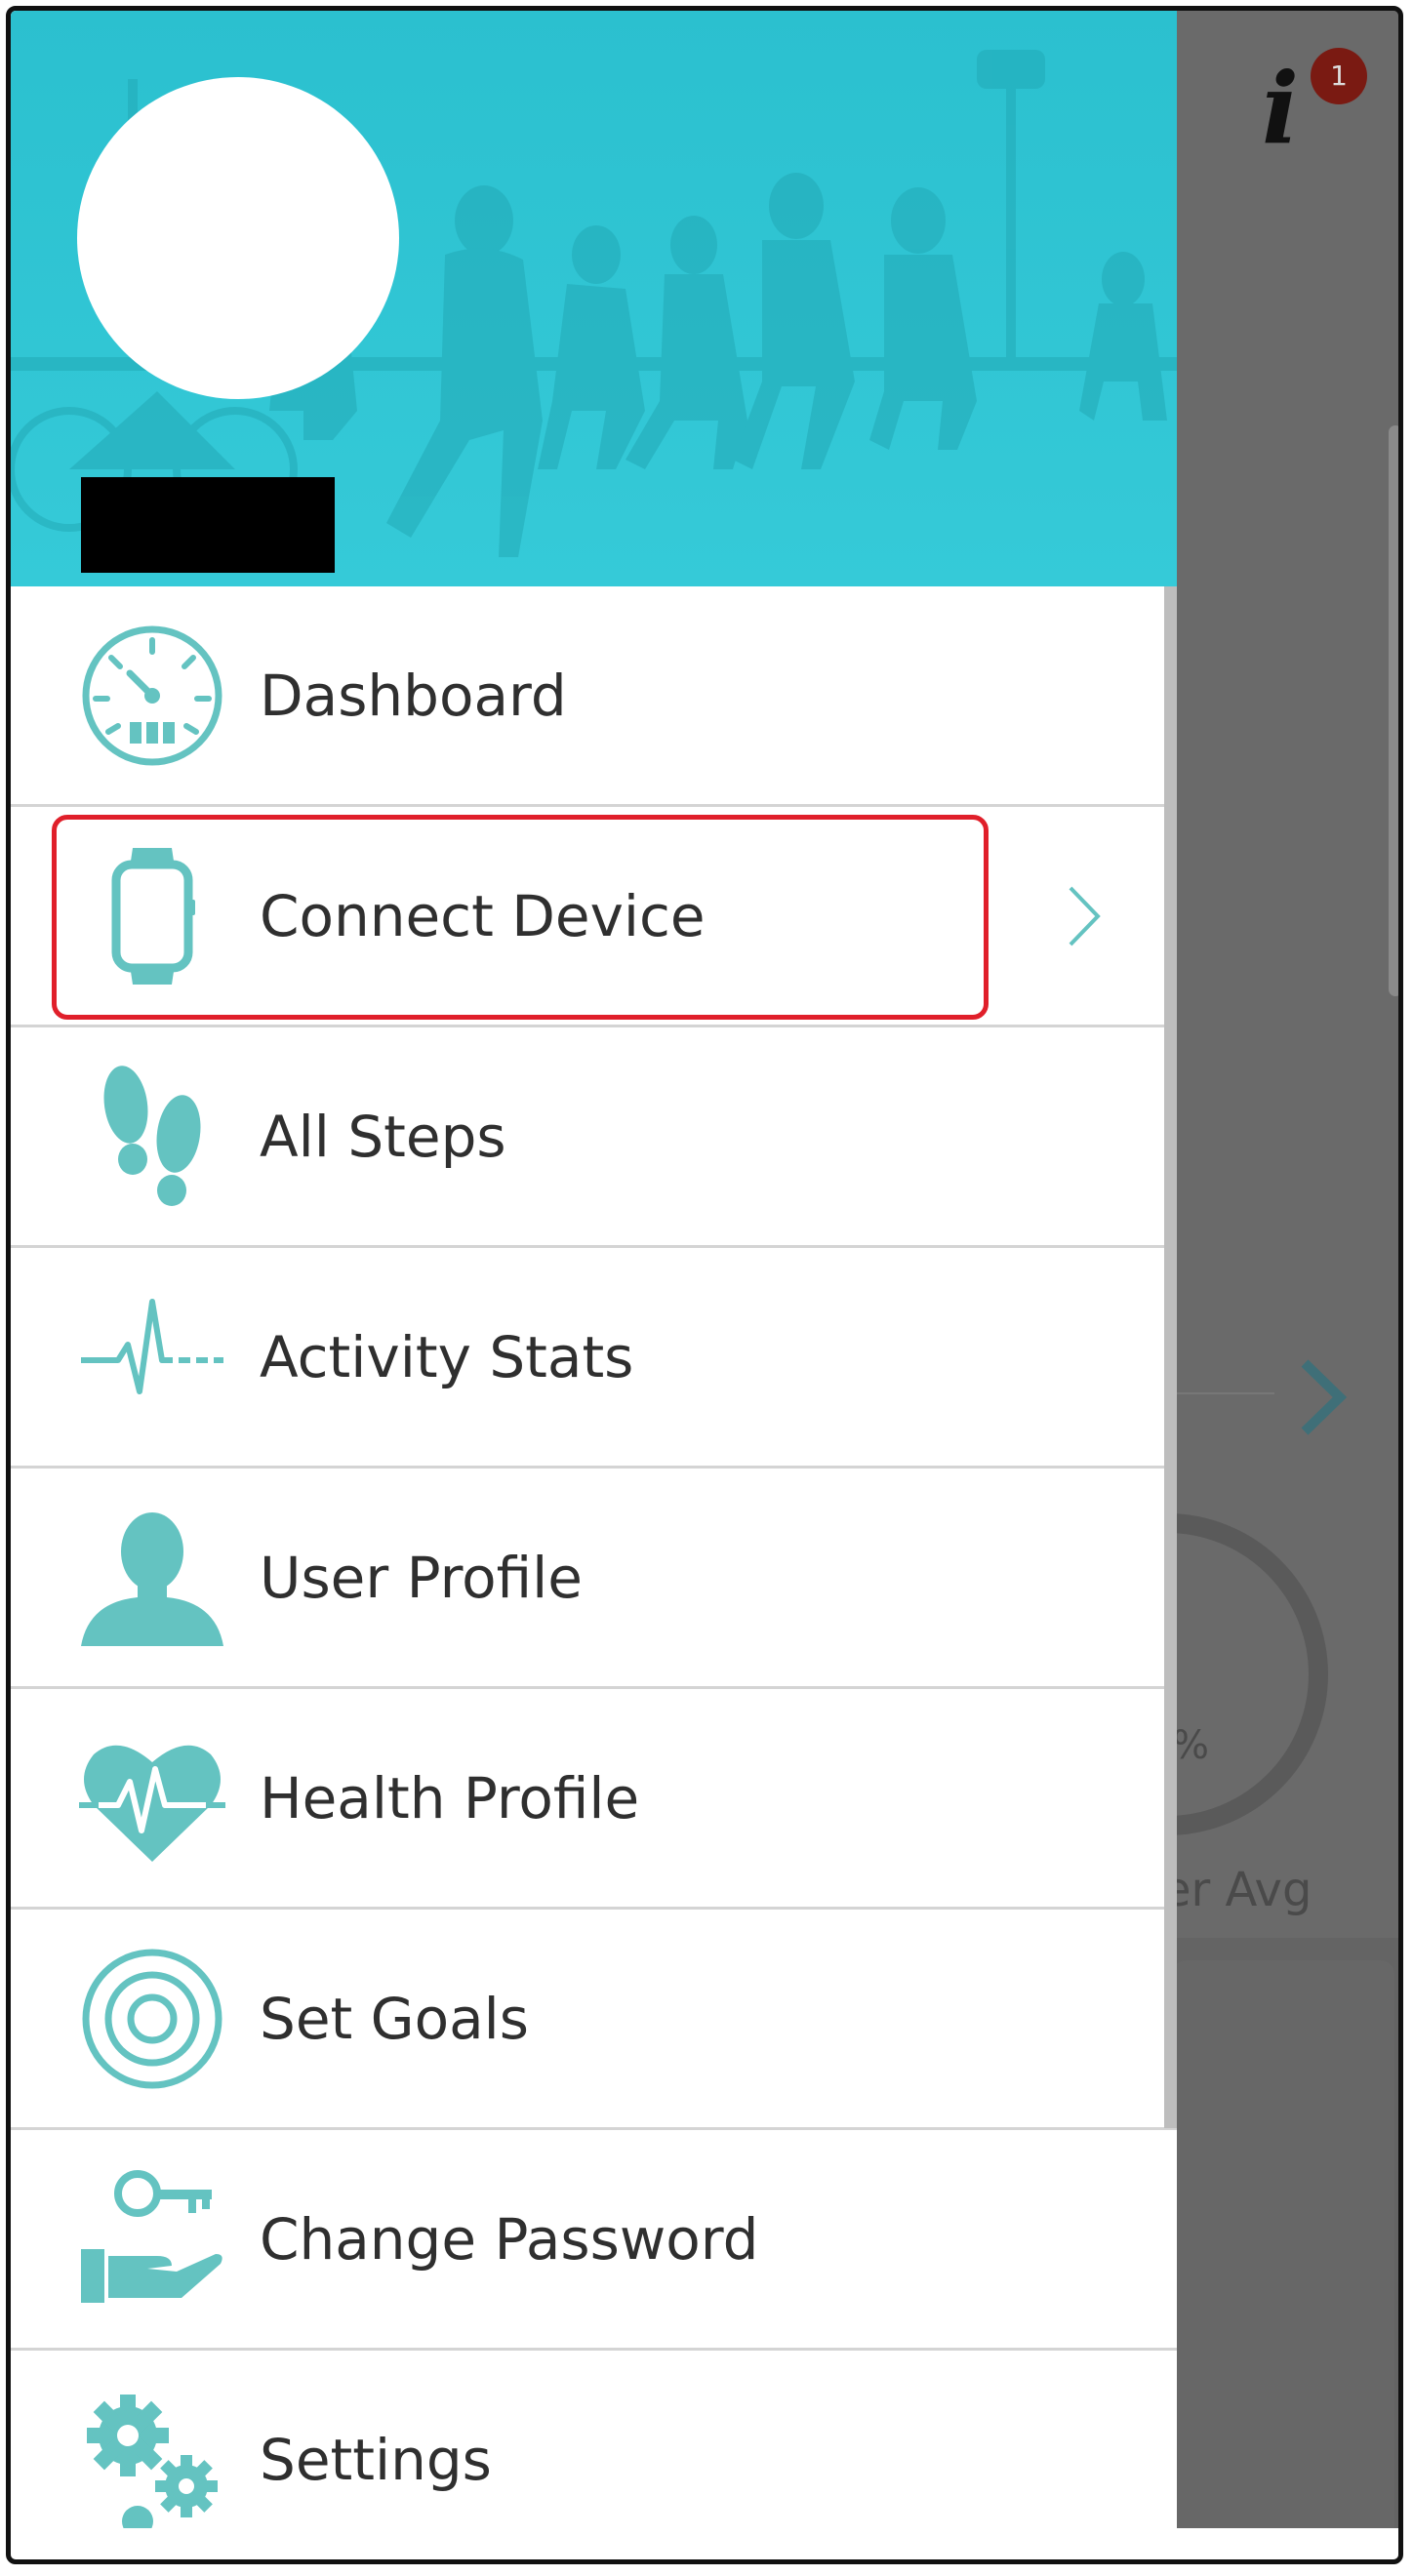  Describe the element at coordinates (594, 1137) in the screenshot. I see `menu-item-all-steps: All Steps` at that location.